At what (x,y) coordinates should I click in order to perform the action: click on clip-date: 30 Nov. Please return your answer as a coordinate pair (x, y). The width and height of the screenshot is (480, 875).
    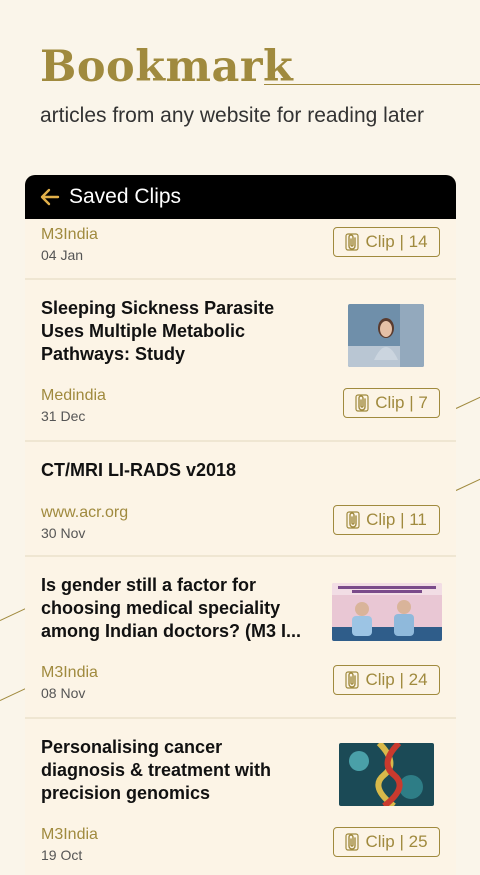
    Looking at the image, I should click on (63, 533).